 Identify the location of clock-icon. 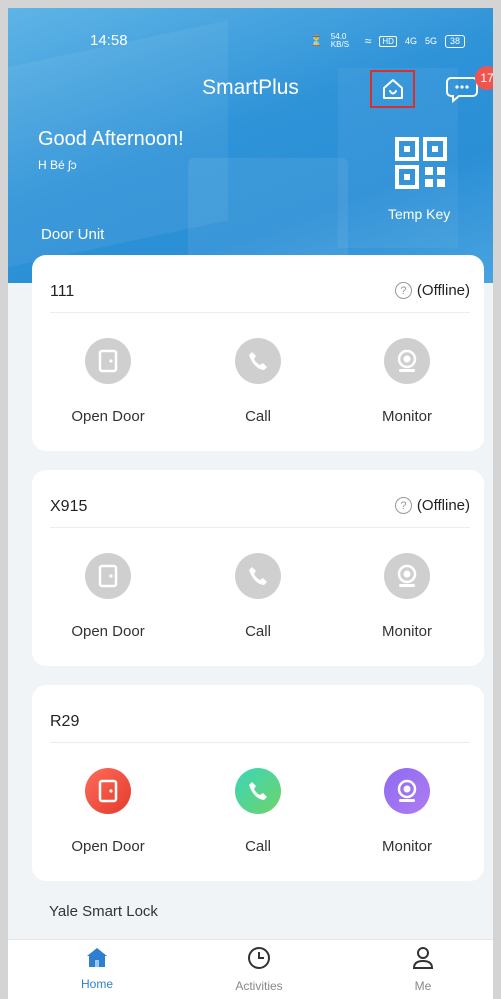
(259, 958).